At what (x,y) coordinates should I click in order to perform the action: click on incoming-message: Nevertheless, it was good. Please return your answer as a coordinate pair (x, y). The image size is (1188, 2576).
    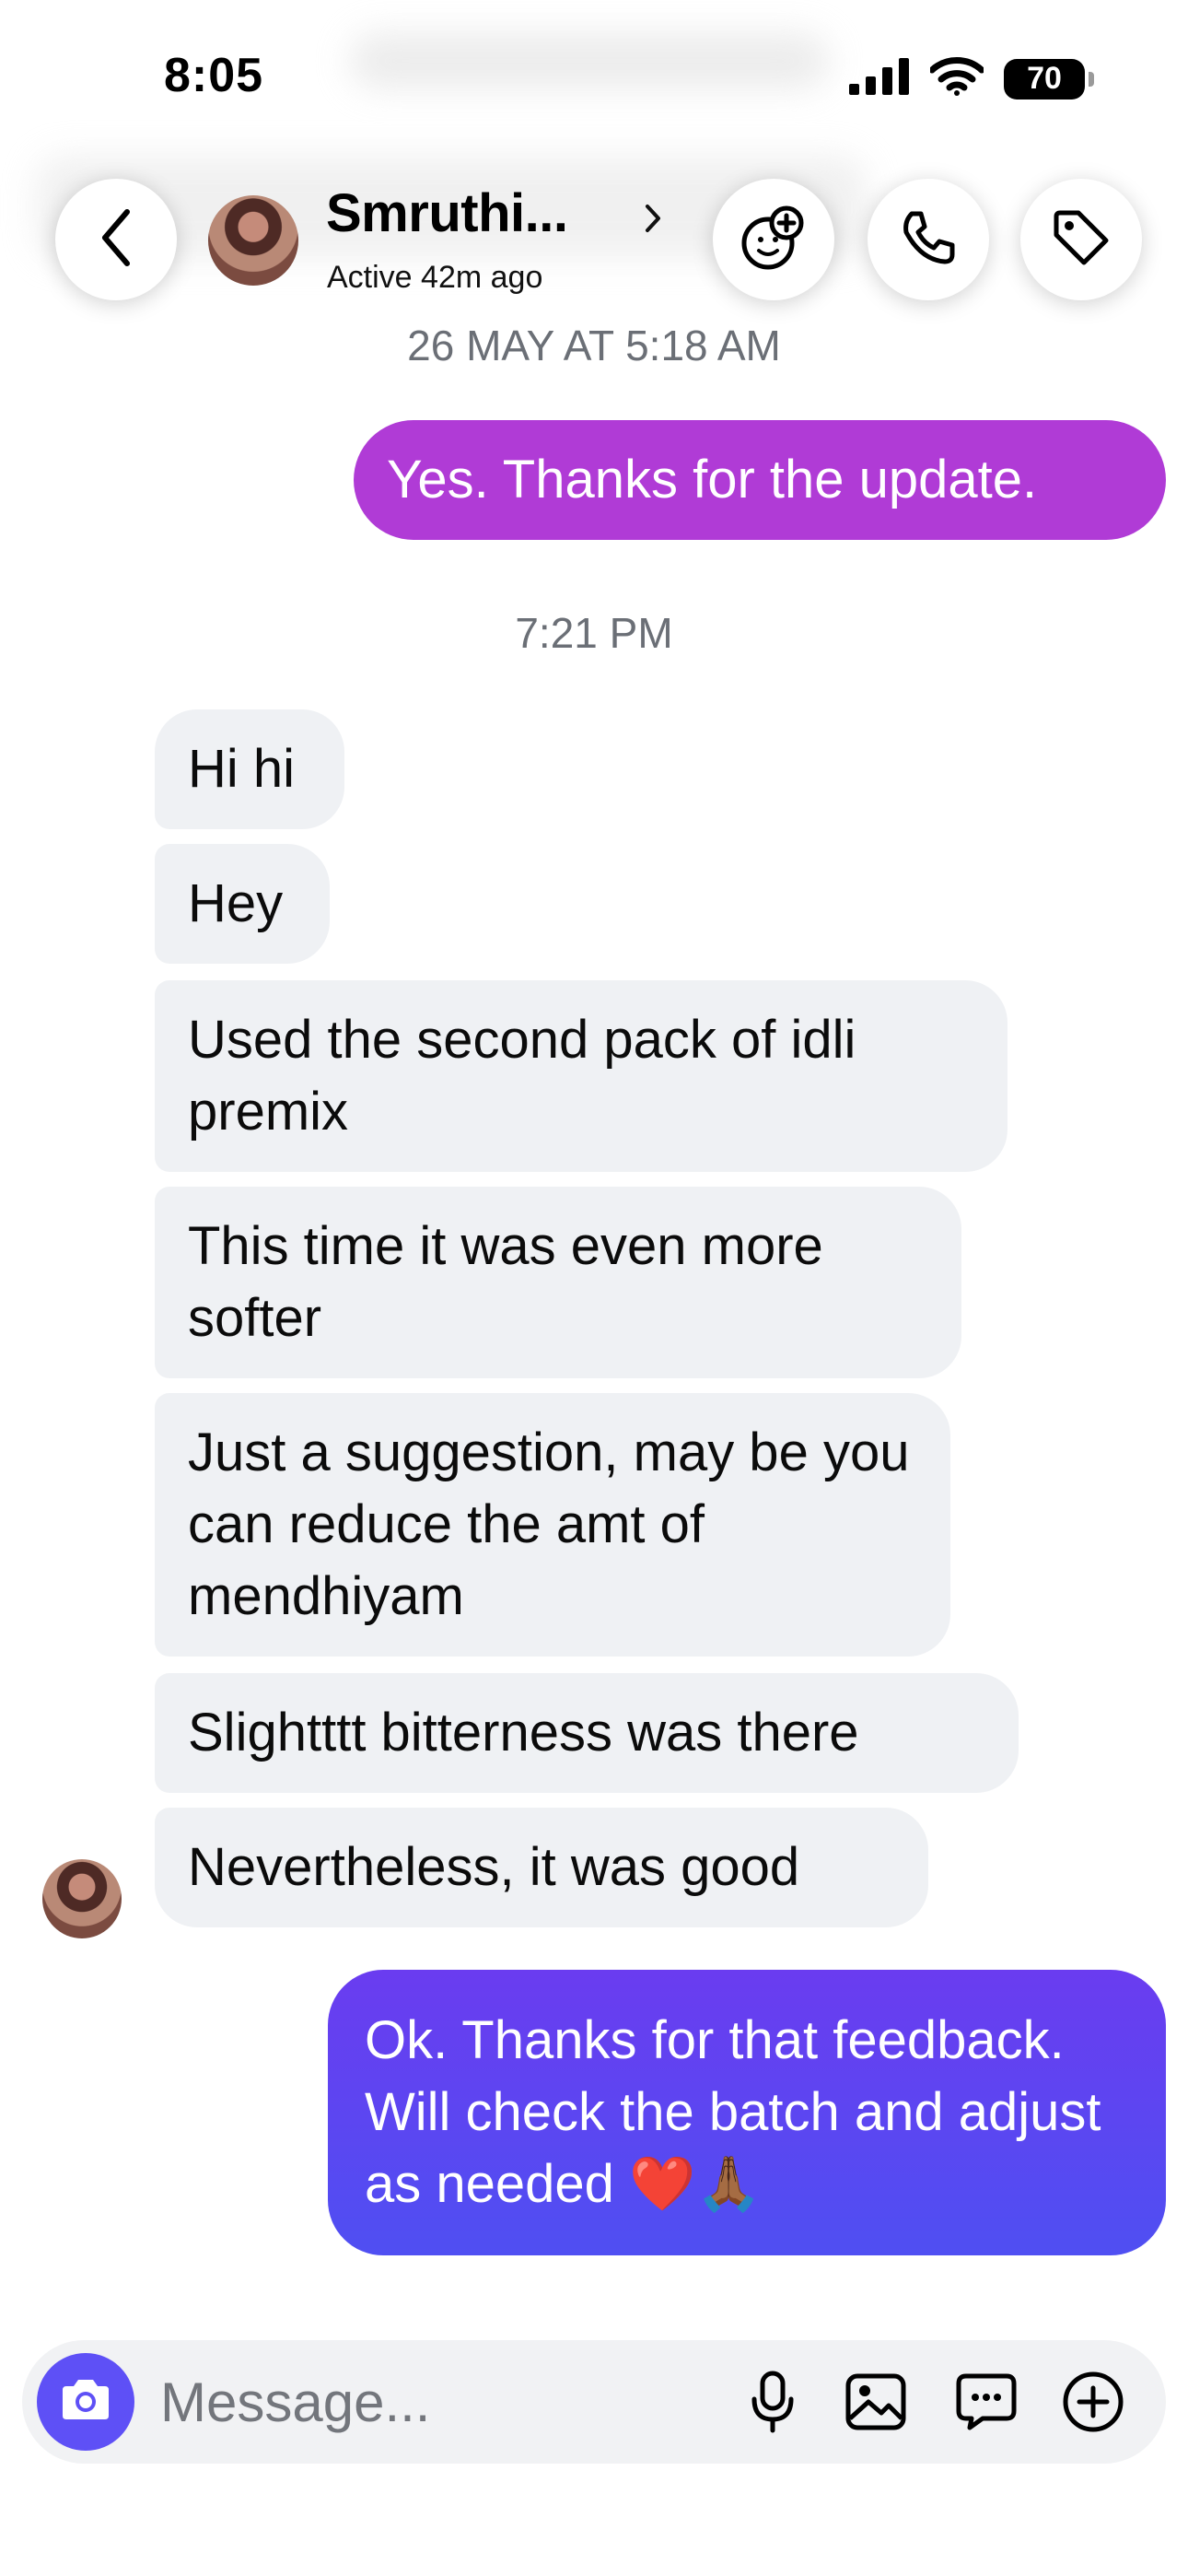
    Looking at the image, I should click on (541, 1867).